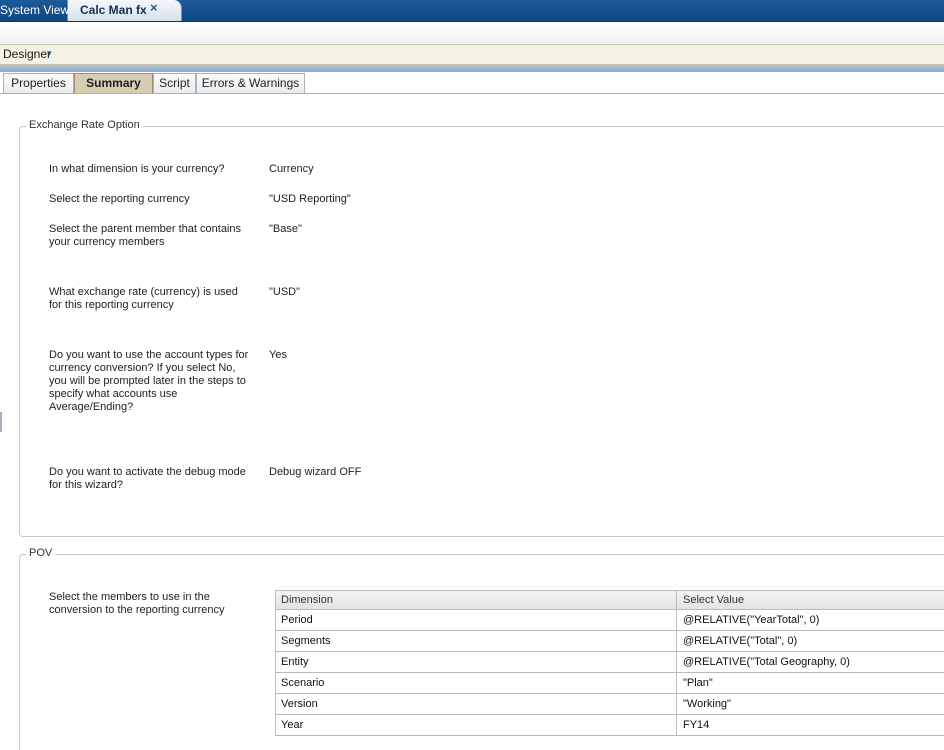  What do you see at coordinates (476, 641) in the screenshot?
I see `dimension-cell: Segments` at bounding box center [476, 641].